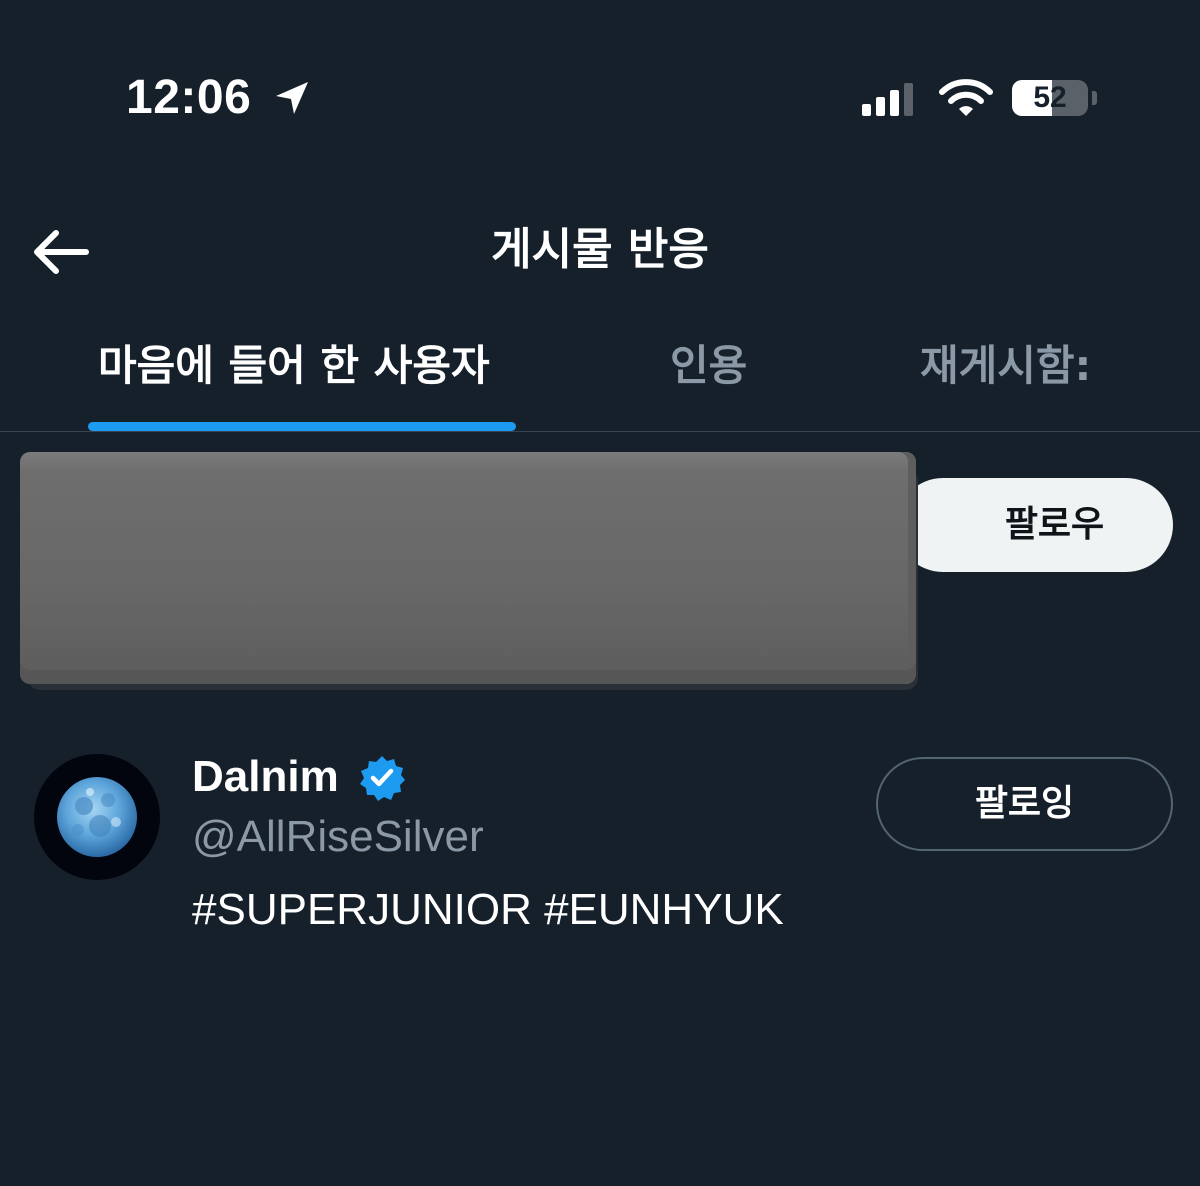  What do you see at coordinates (302, 426) in the screenshot?
I see `active-tab-indicator` at bounding box center [302, 426].